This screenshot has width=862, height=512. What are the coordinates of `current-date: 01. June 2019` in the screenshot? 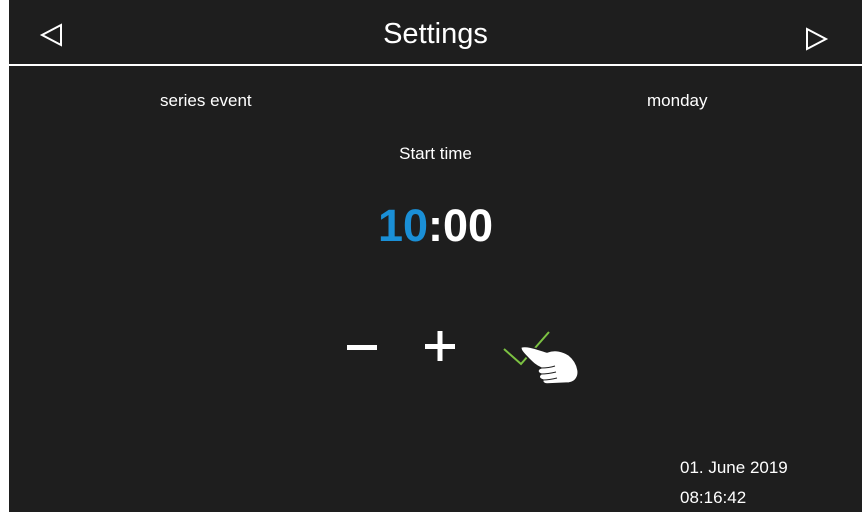 It's located at (734, 467).